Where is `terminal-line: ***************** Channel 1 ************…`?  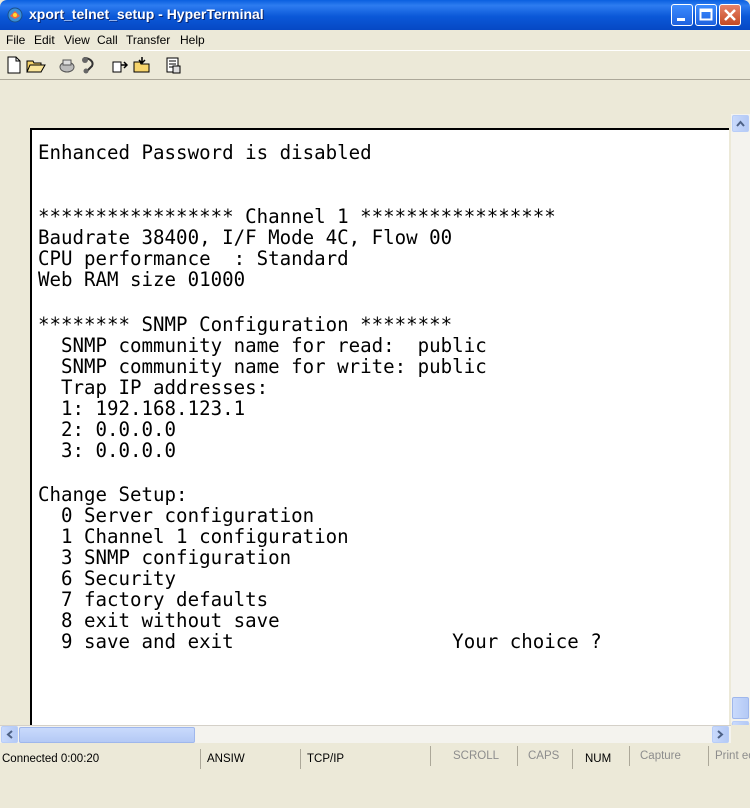
terminal-line: ***************** Channel 1 ************… is located at coordinates (297, 216).